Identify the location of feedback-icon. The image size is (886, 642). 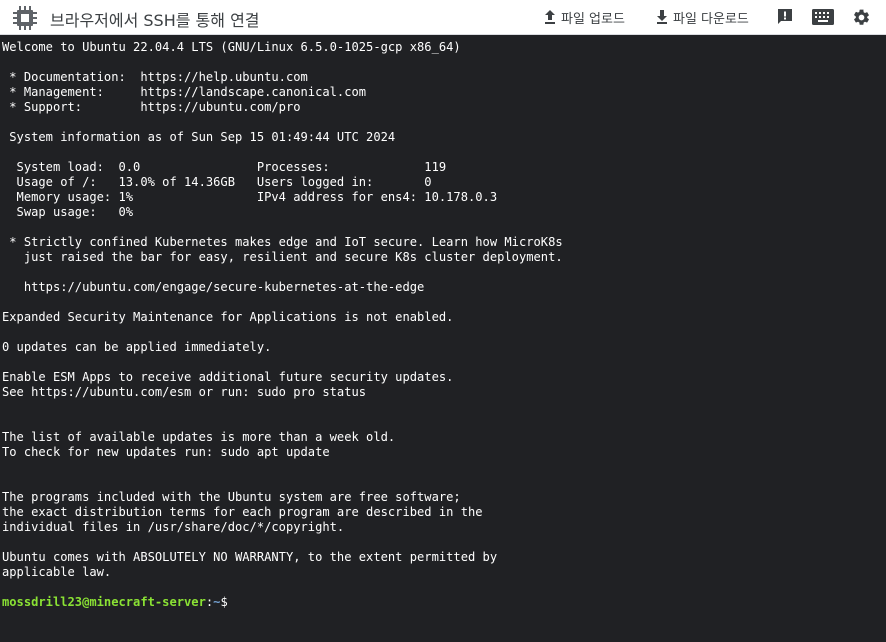
(785, 19).